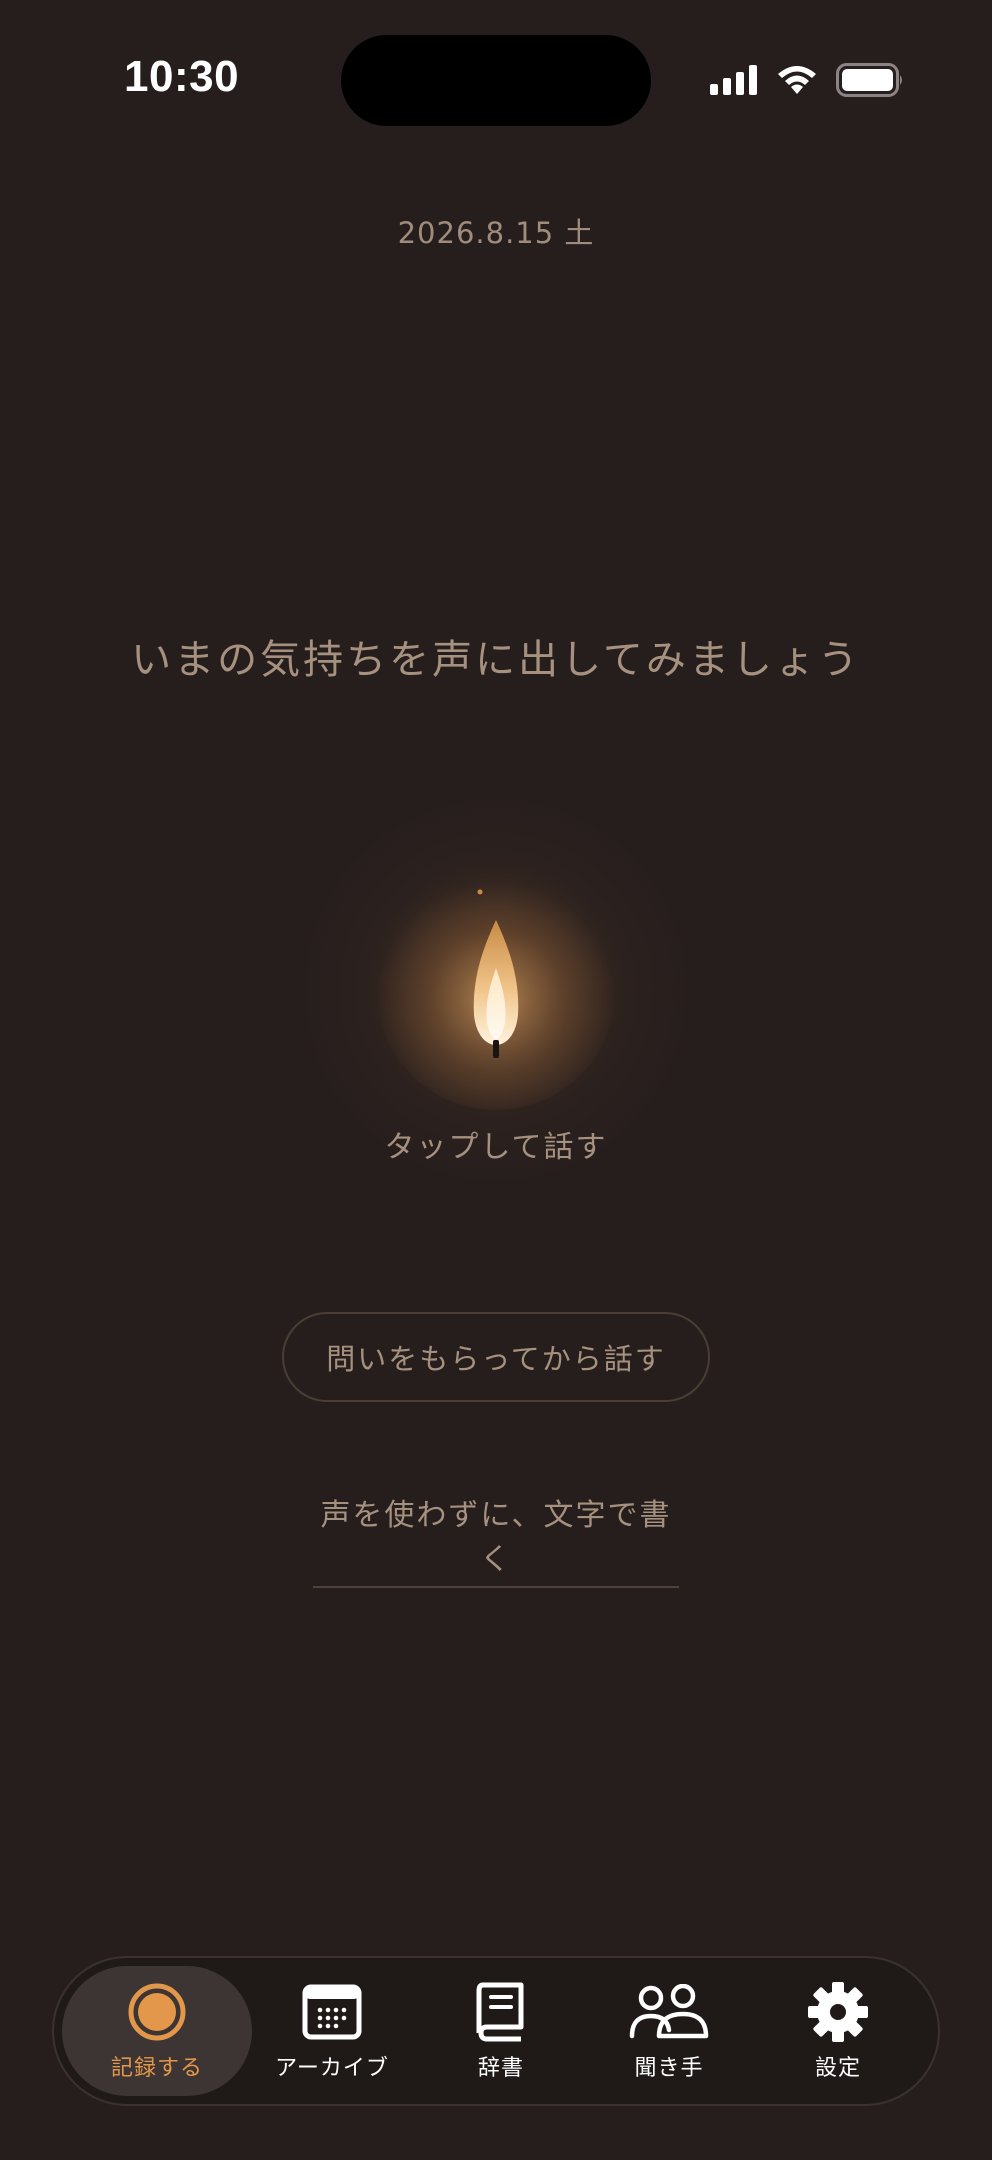  Describe the element at coordinates (496, 1147) in the screenshot. I see `tap-to-speak-label: タップして話す` at that location.